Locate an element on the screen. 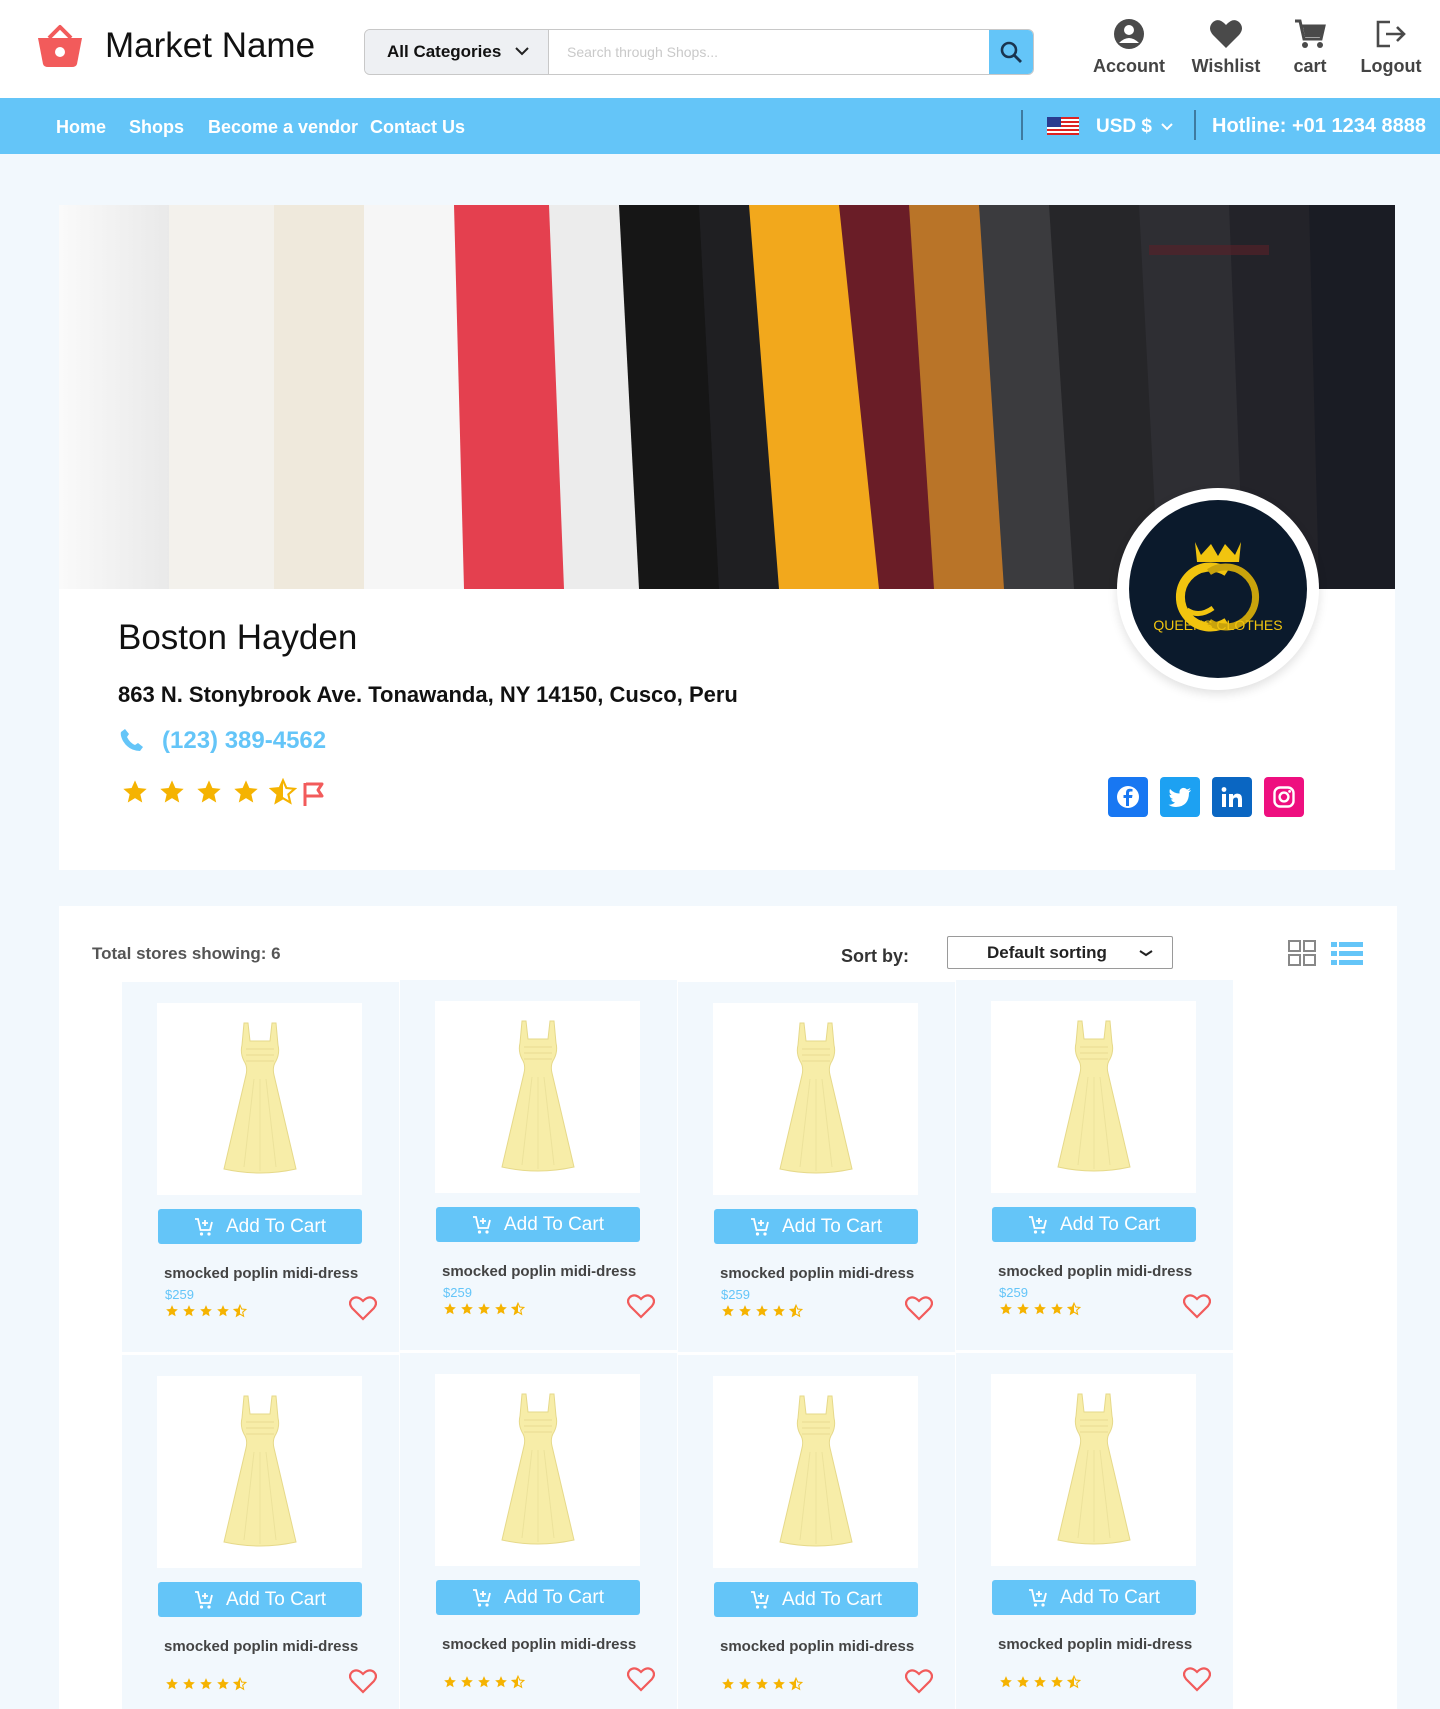 The height and width of the screenshot is (1709, 1440). us-flag-icon is located at coordinates (1063, 126).